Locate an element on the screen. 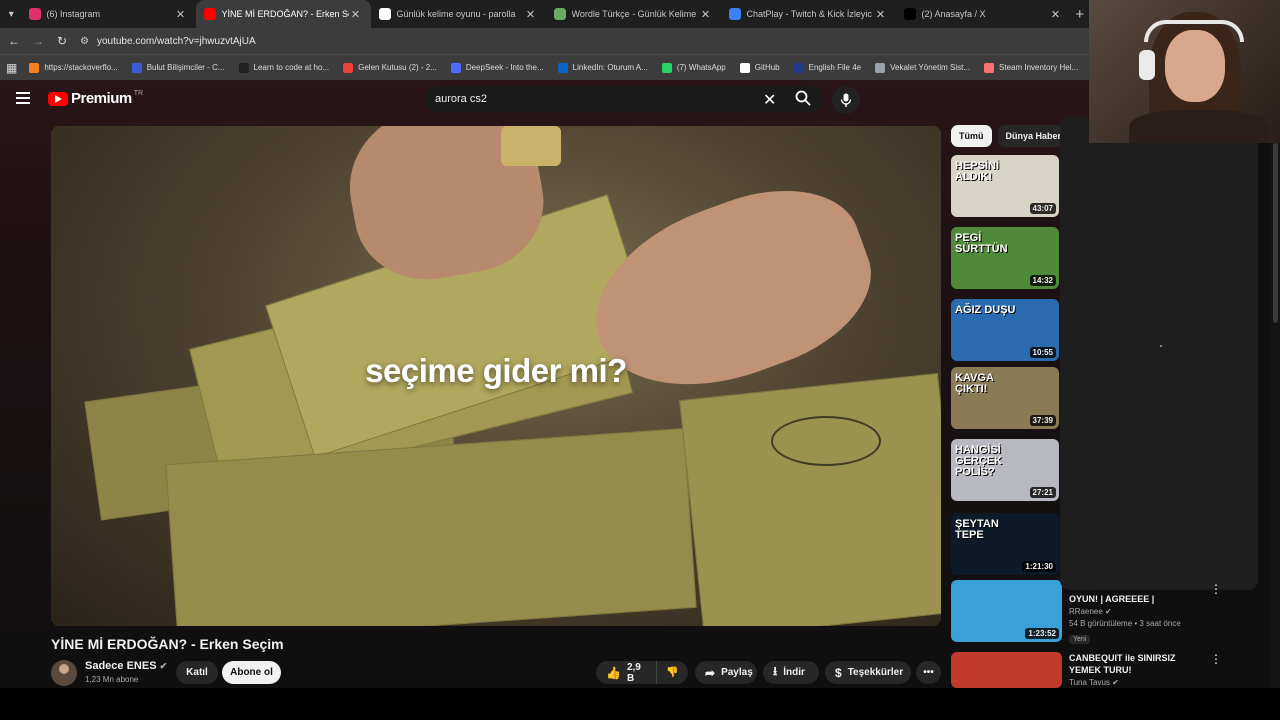 The height and width of the screenshot is (720, 1280). filter-chips: Tümü Dünya Haberl is located at coordinates (1014, 136).